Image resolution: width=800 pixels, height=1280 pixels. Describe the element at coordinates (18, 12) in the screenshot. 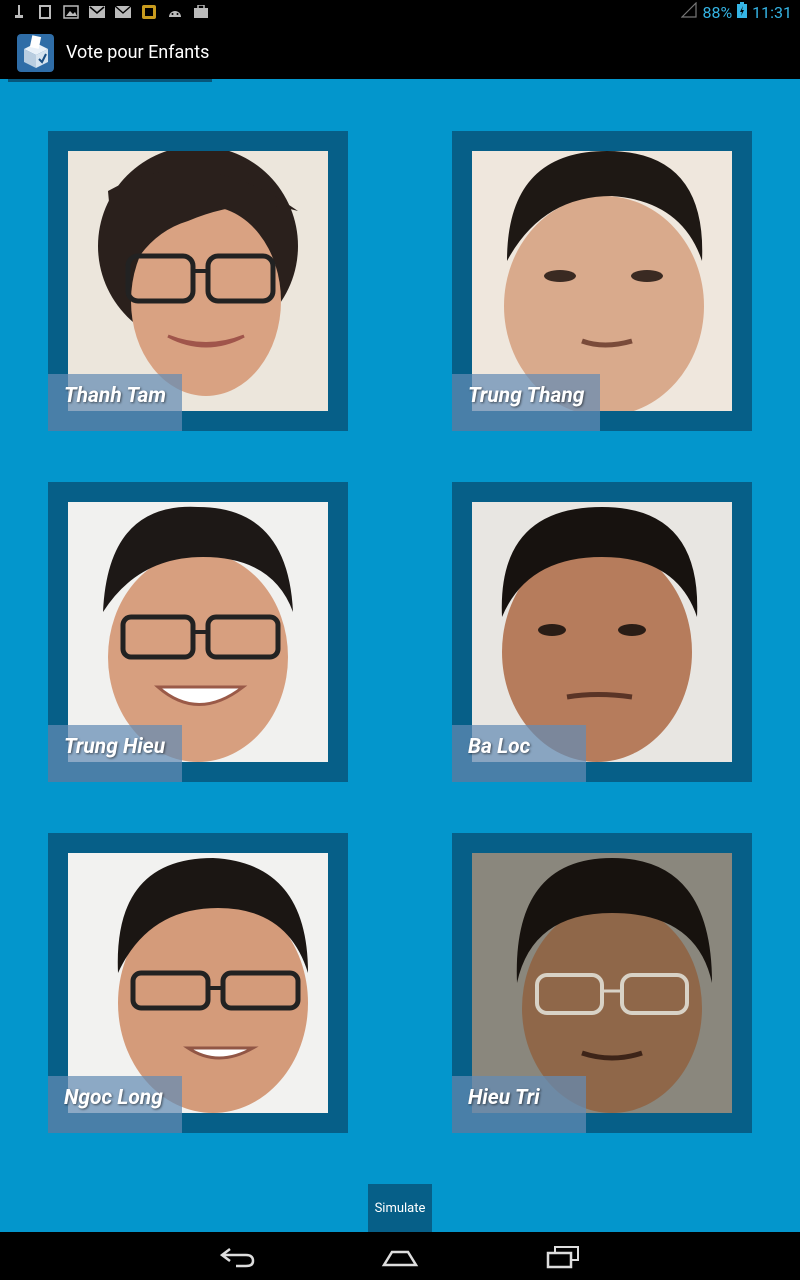

I see `usb-icon` at that location.